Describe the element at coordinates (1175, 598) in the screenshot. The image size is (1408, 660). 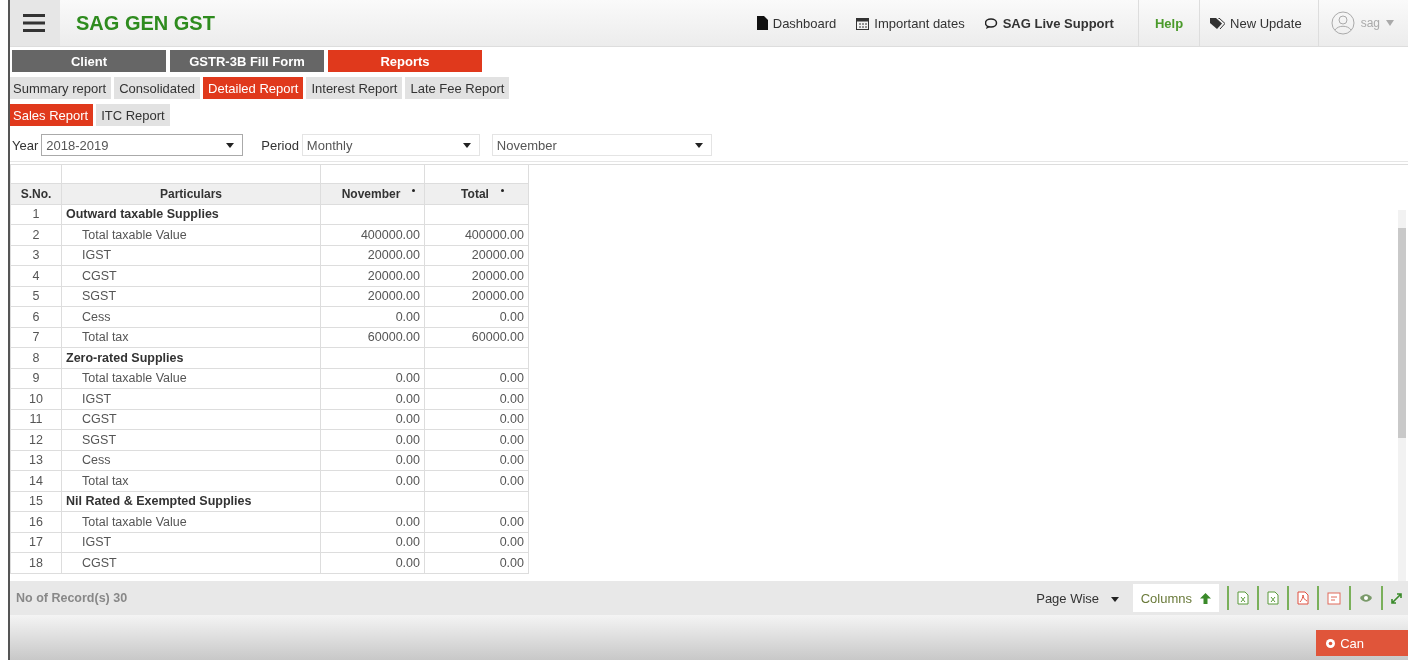
I see `columns-button: Columns` at that location.